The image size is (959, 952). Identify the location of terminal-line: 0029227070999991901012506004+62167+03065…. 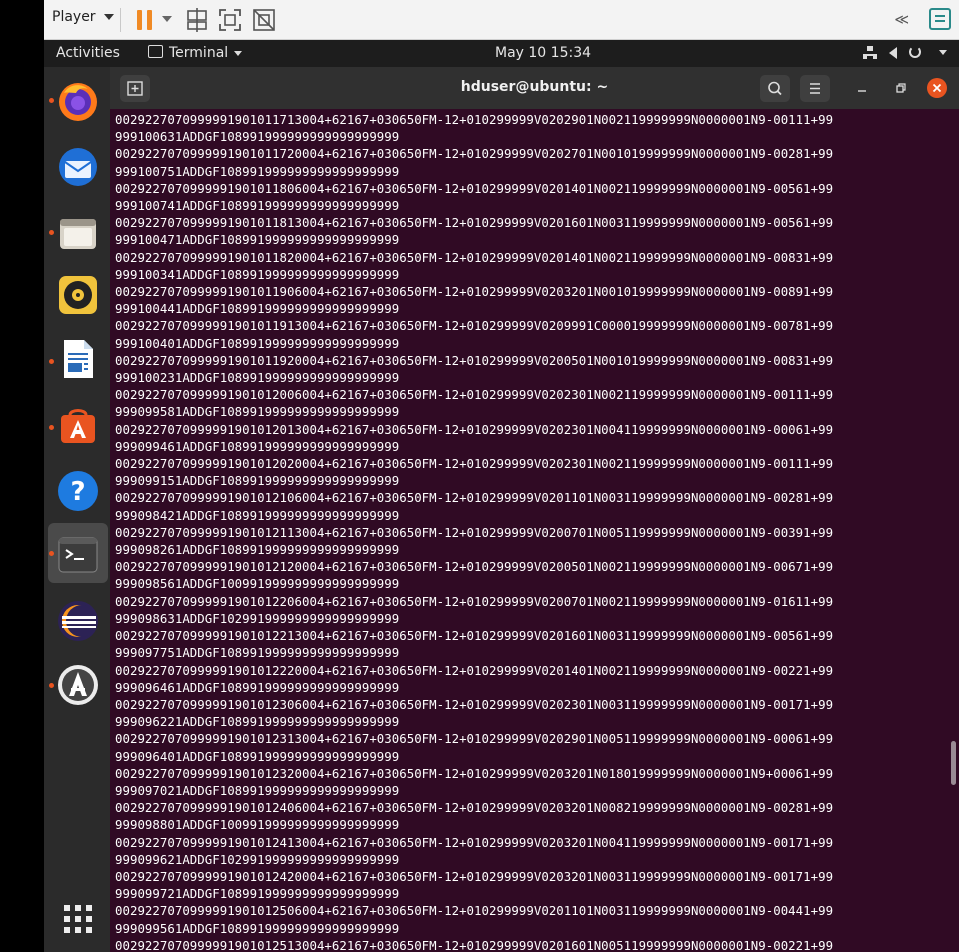
(474, 911).